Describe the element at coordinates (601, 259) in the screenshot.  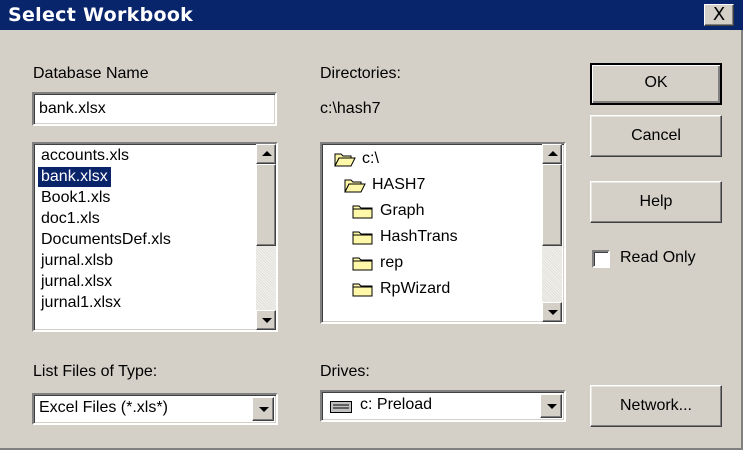
I see `read-only-checkbox` at that location.